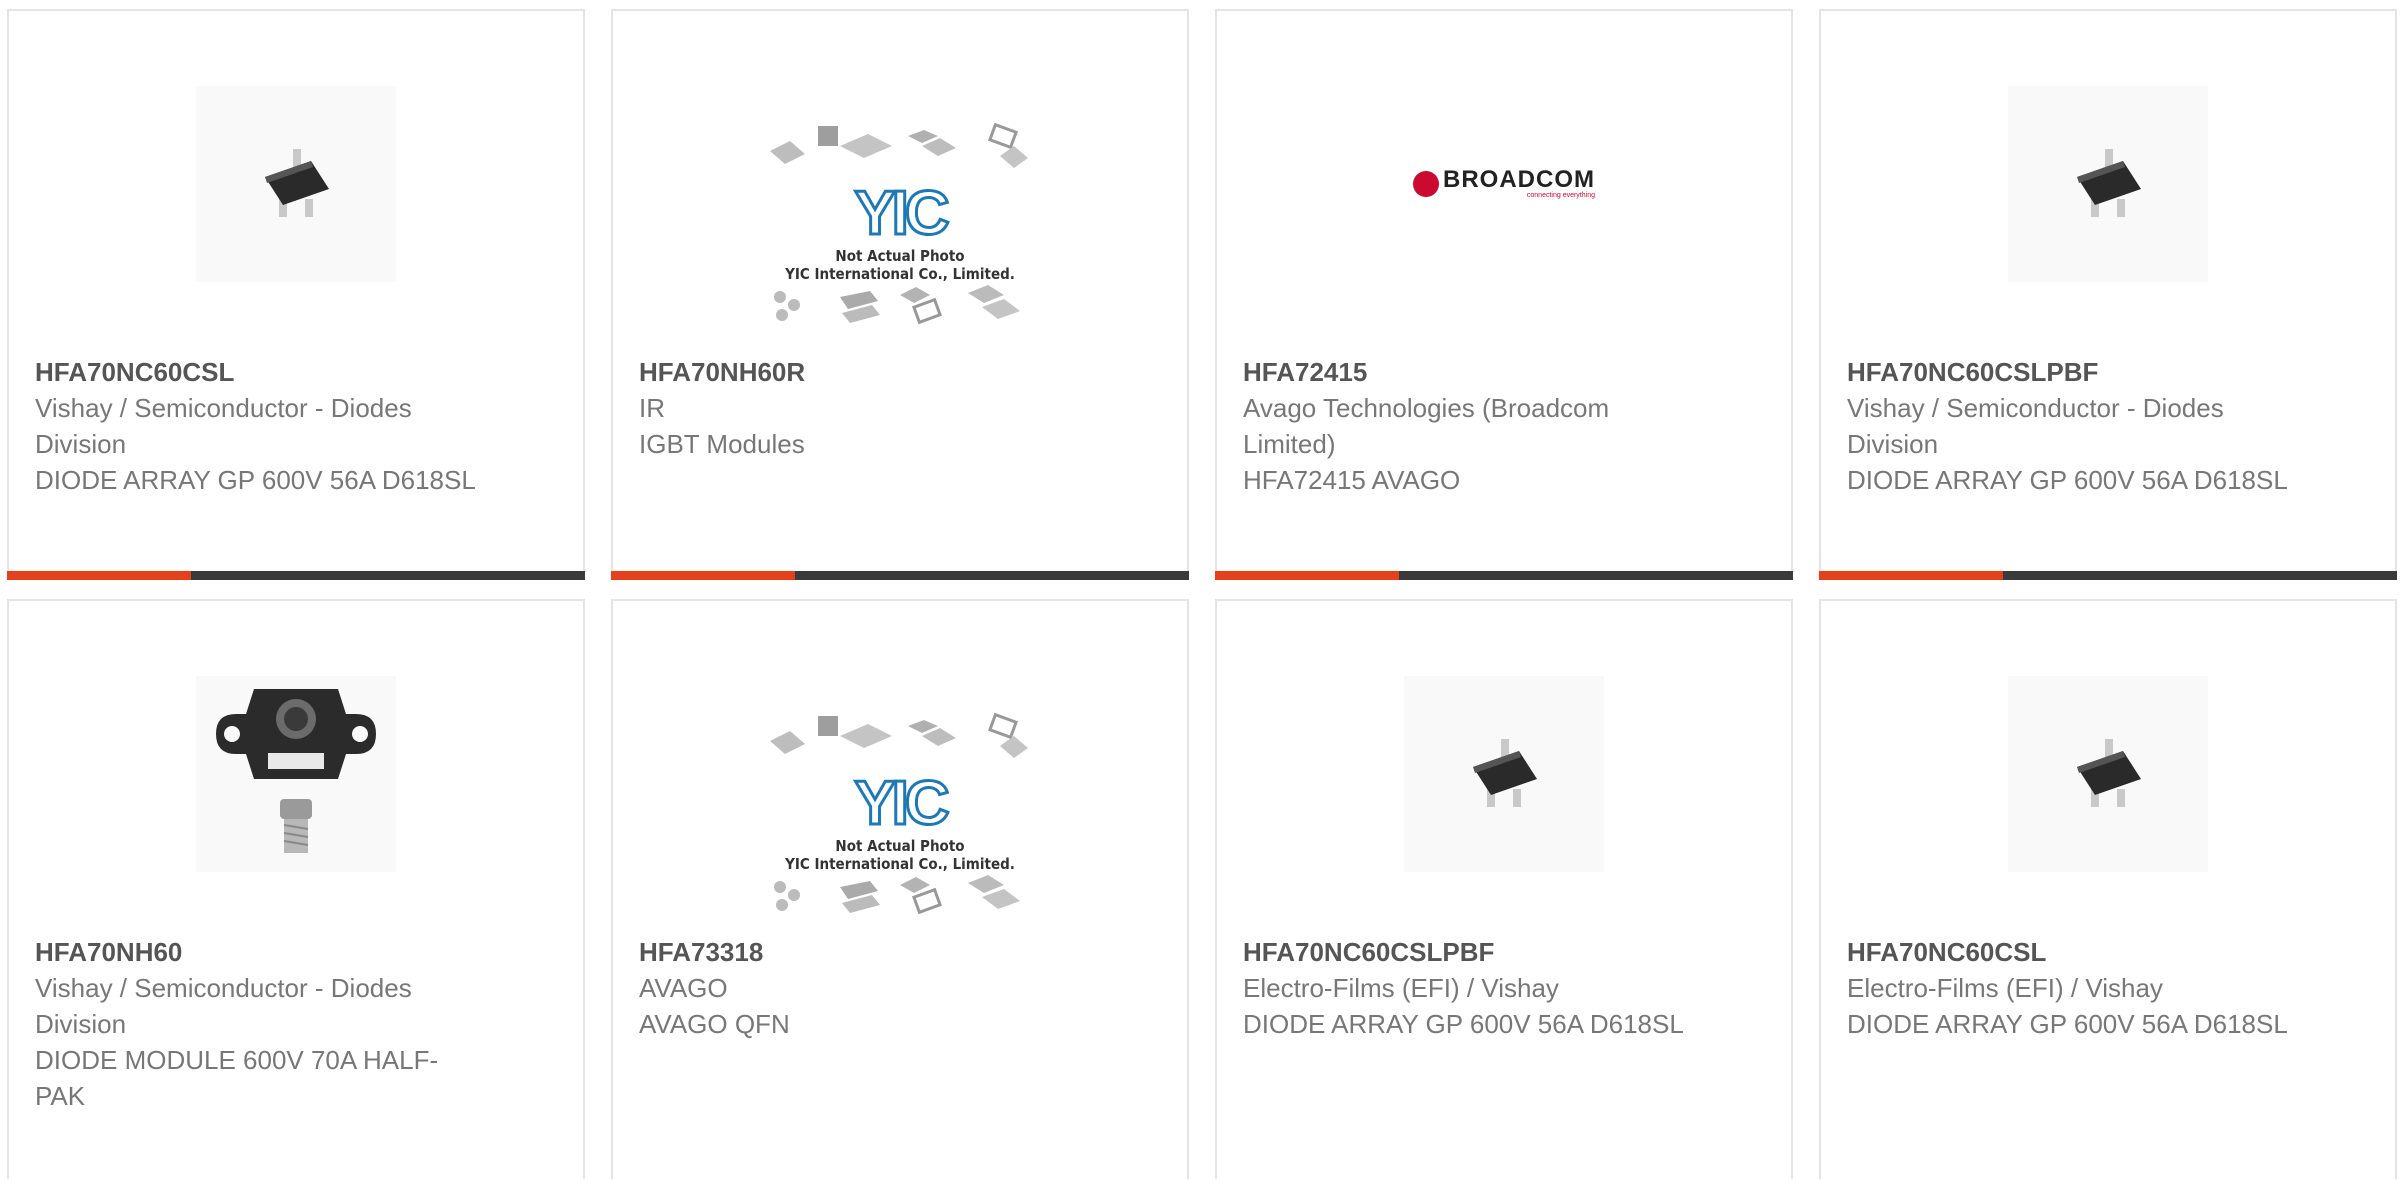  I want to click on part-number: HFA72415, so click(1467, 372).